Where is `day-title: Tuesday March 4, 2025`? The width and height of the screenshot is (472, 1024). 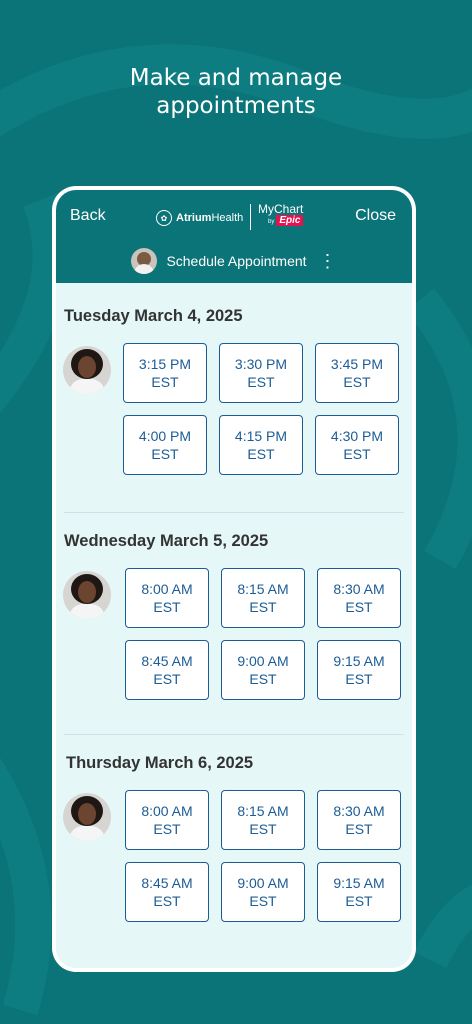 day-title: Tuesday March 4, 2025 is located at coordinates (153, 316).